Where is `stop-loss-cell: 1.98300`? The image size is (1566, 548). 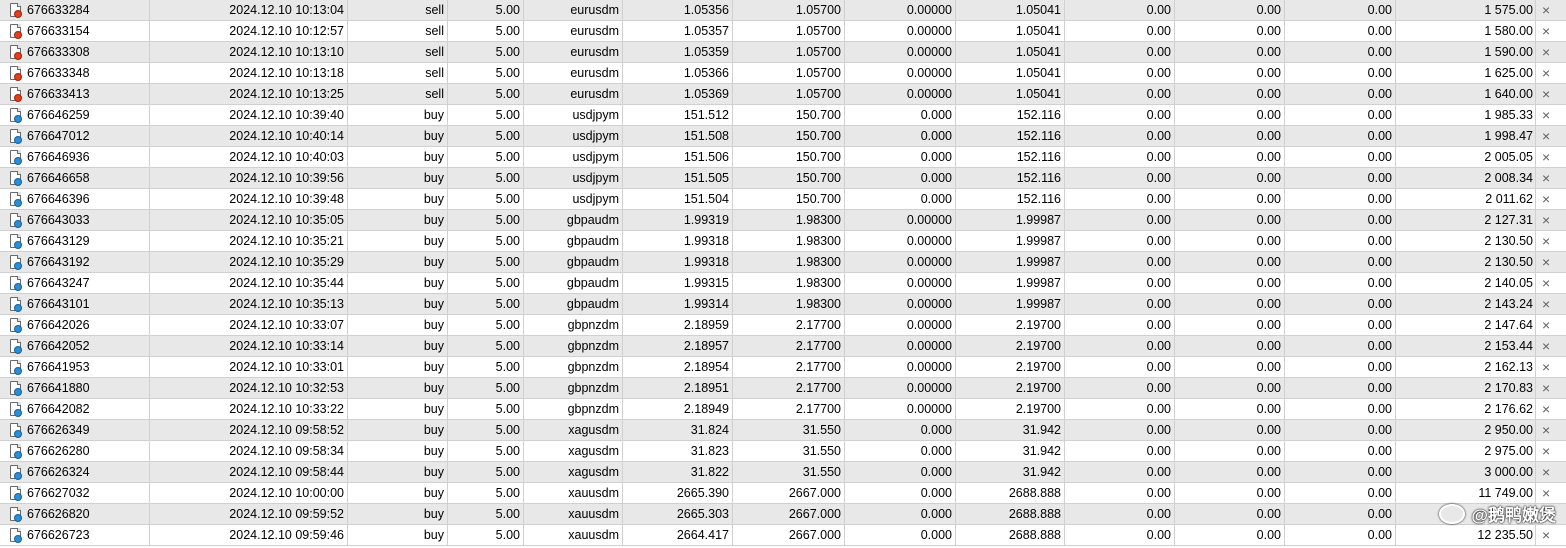 stop-loss-cell: 1.98300 is located at coordinates (789, 283).